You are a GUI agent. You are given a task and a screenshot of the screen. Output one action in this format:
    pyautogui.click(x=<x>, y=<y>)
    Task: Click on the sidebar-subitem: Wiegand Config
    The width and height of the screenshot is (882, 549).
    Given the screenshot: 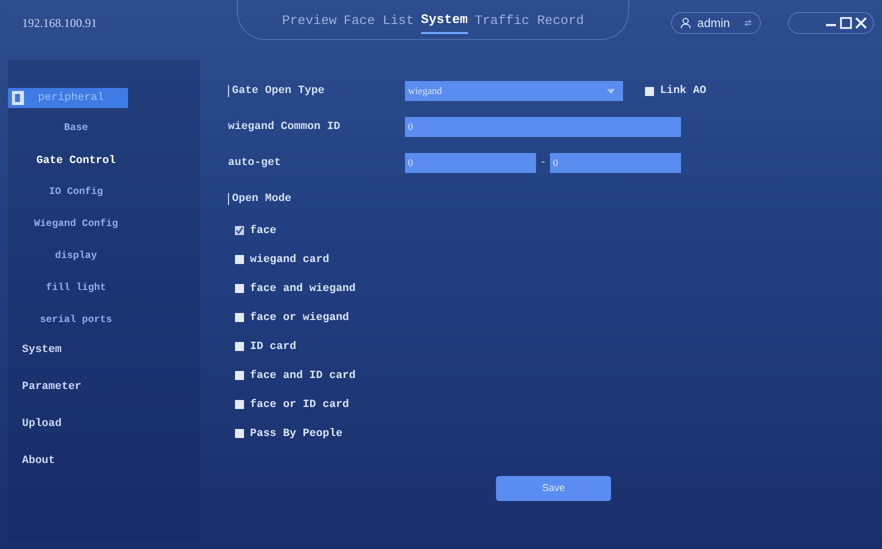 What is the action you would take?
    pyautogui.click(x=76, y=227)
    